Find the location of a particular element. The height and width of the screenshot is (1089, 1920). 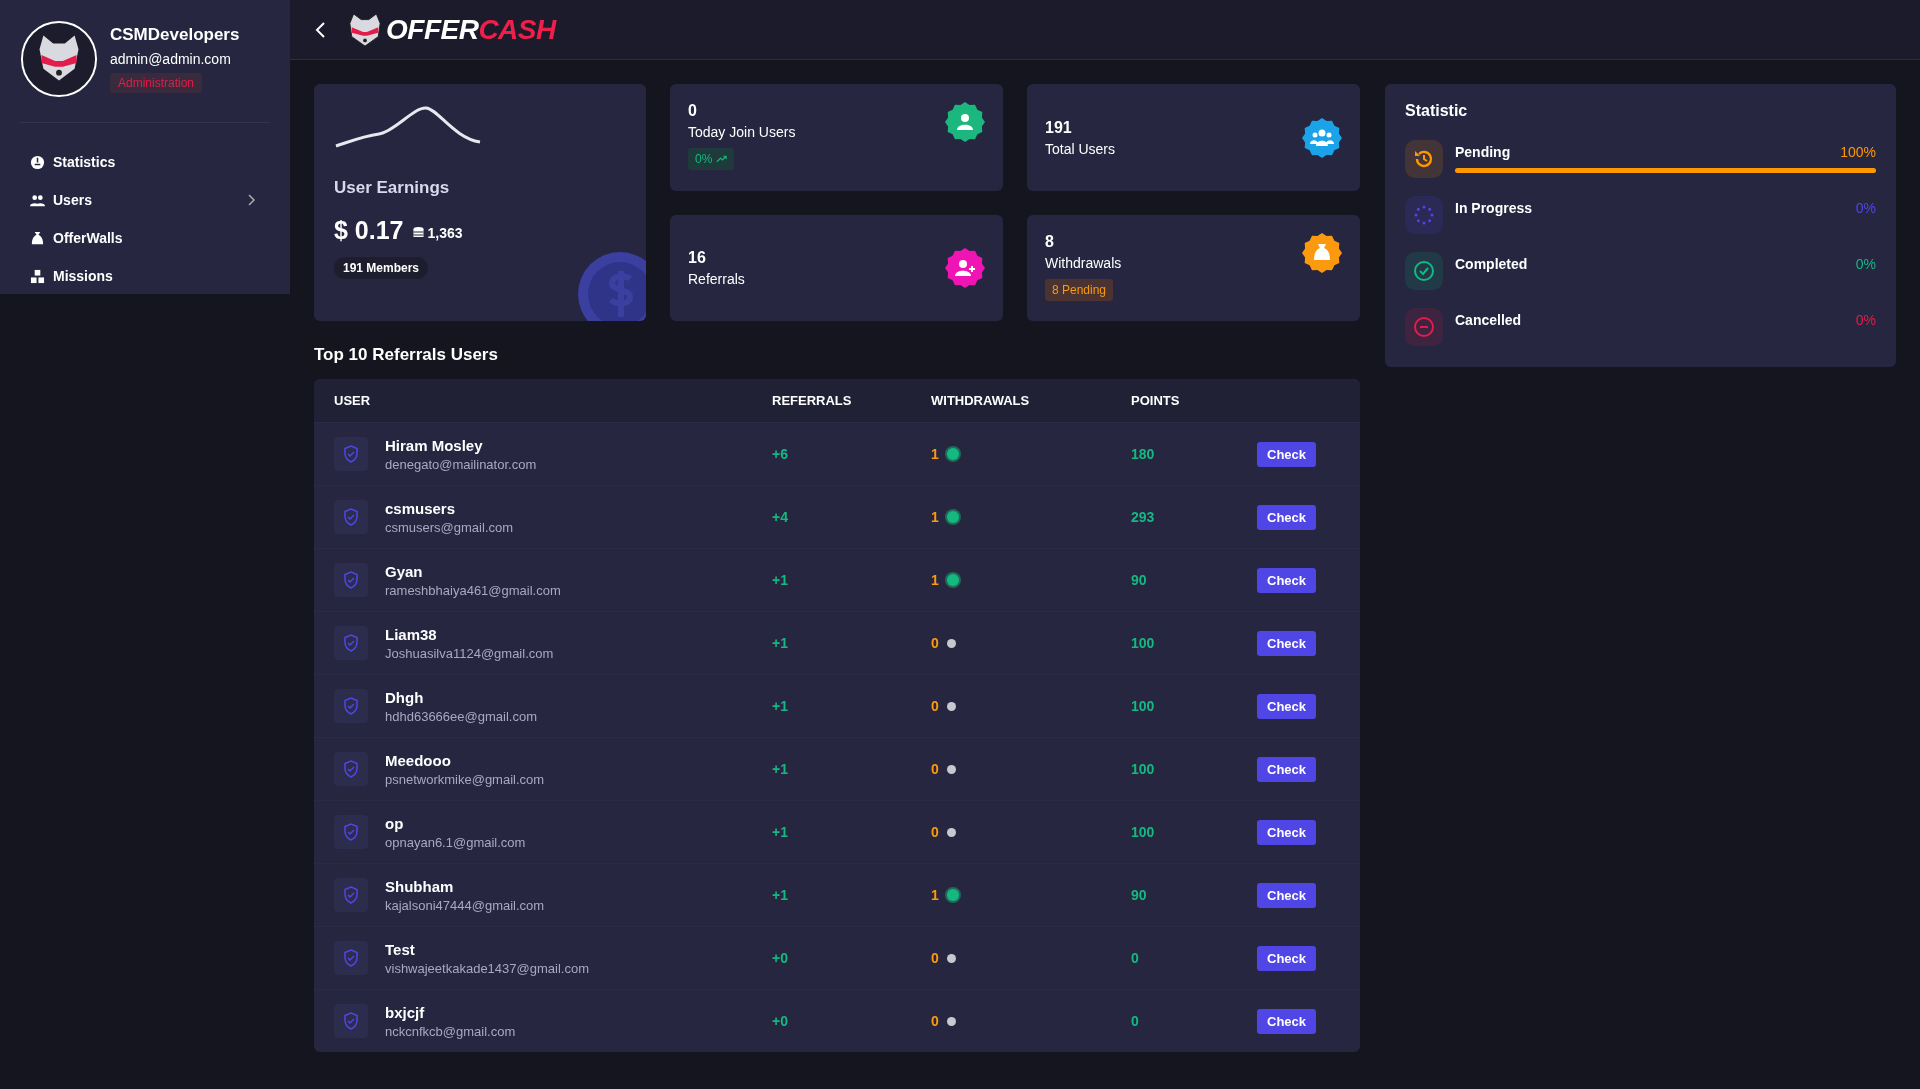

points-value: 293 is located at coordinates (1143, 517).